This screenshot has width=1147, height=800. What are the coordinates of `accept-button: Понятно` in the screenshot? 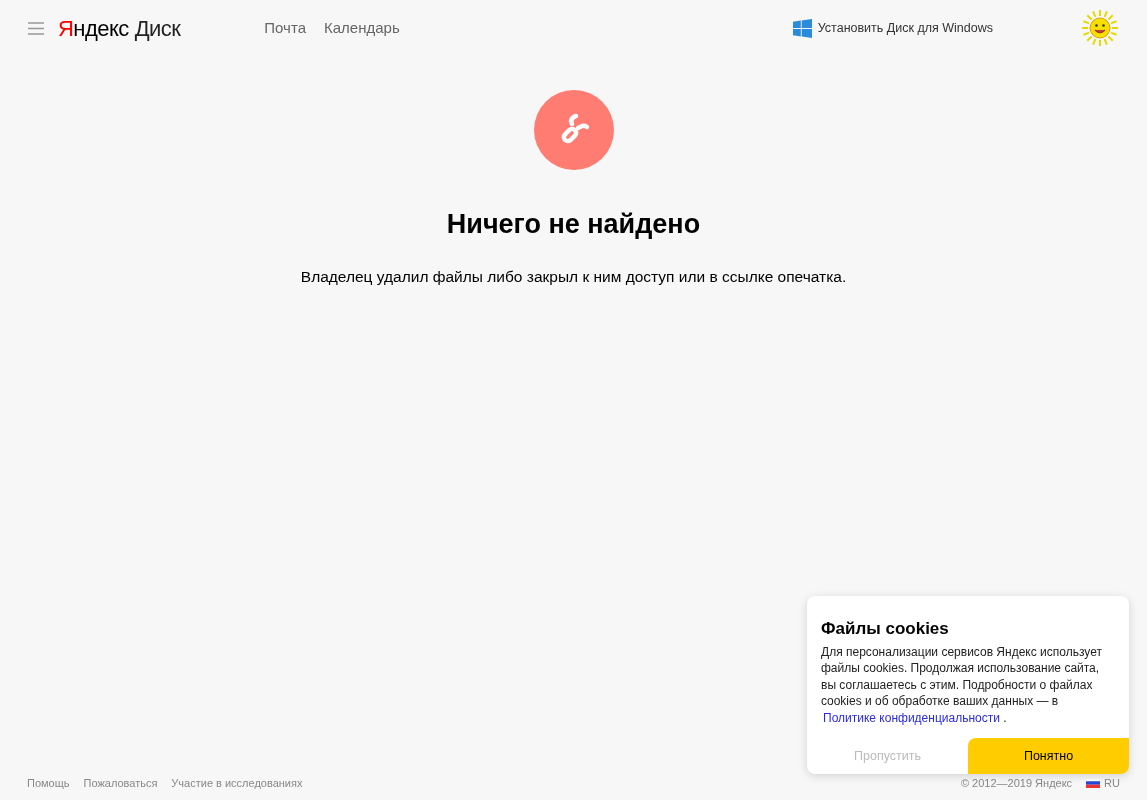 It's located at (1048, 756).